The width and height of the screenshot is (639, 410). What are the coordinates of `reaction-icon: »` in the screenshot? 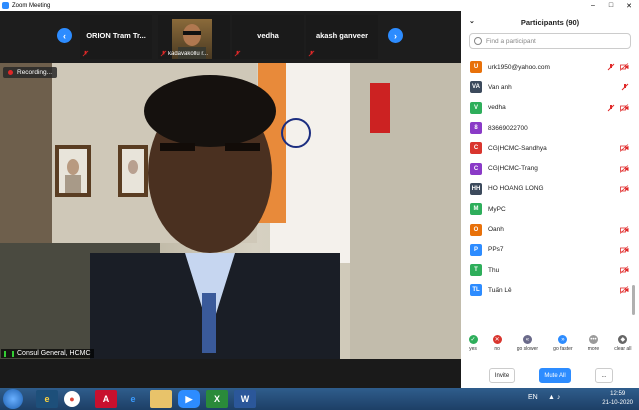 It's located at (563, 339).